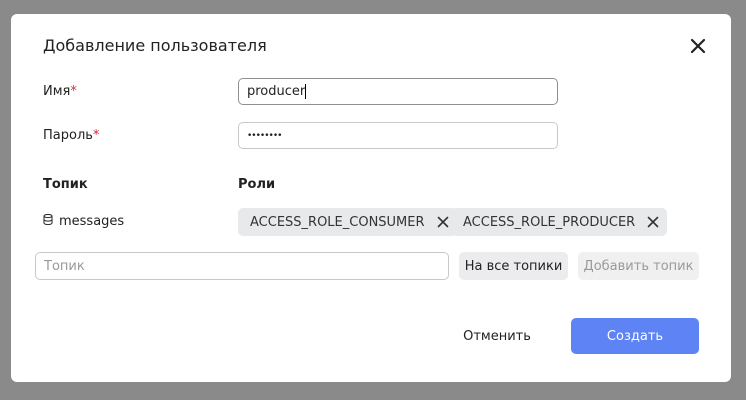 The height and width of the screenshot is (400, 746). I want to click on database-icon, so click(48, 221).